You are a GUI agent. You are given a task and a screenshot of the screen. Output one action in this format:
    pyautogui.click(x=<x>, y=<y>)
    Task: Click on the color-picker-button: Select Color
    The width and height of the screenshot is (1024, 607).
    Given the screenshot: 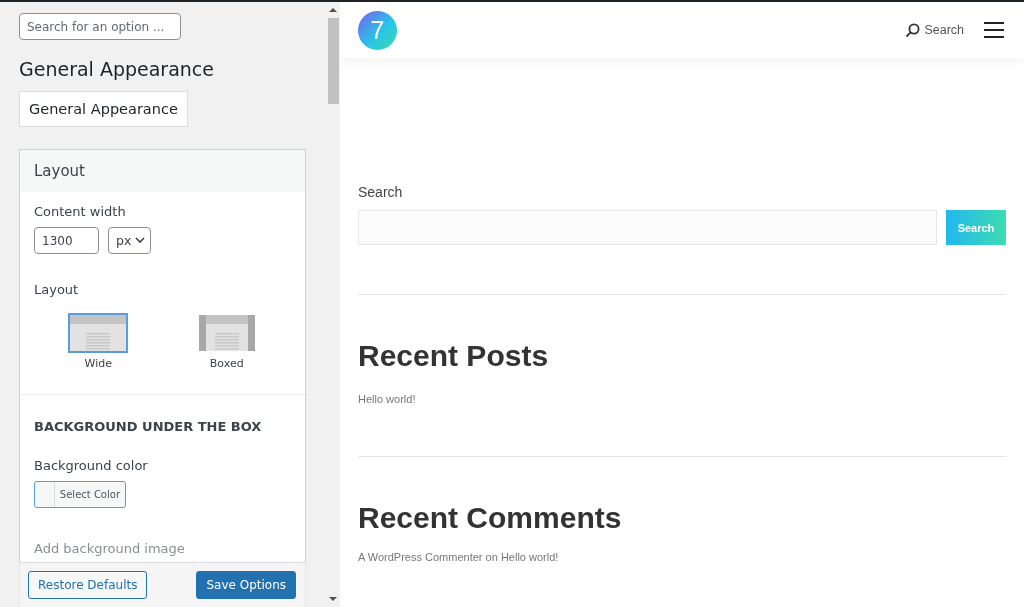 What is the action you would take?
    pyautogui.click(x=80, y=494)
    